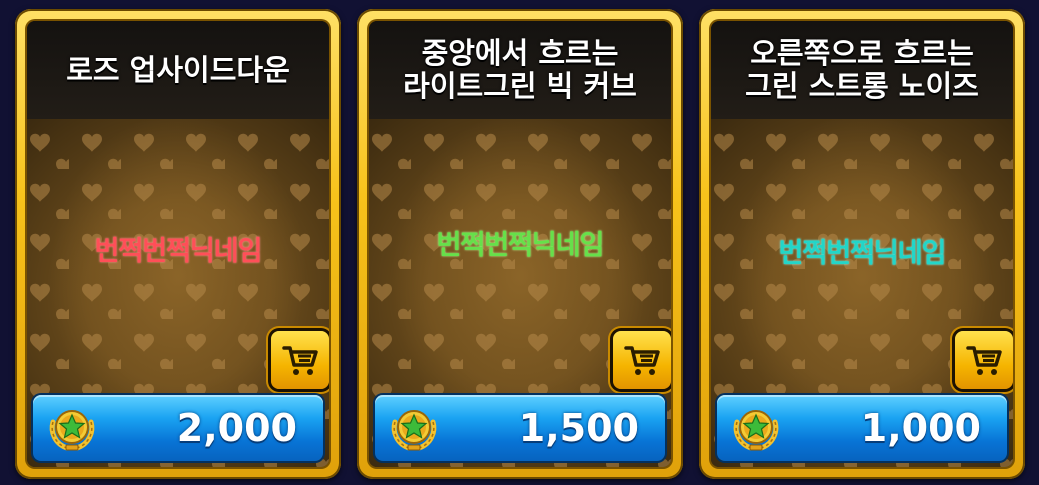  I want to click on price-bar: 2,000, so click(178, 428).